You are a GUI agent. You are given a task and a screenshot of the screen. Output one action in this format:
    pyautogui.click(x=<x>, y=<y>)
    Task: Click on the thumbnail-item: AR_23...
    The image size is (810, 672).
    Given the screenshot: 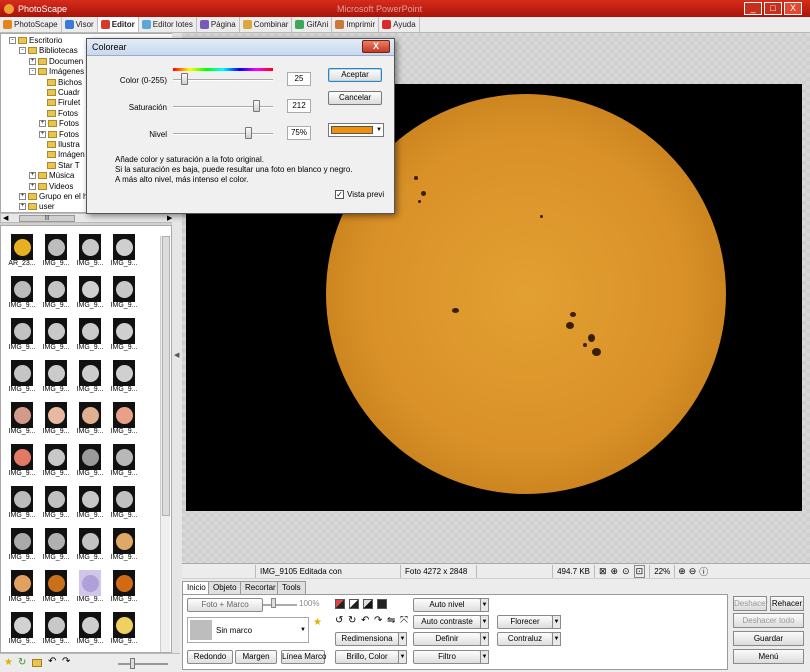 What is the action you would take?
    pyautogui.click(x=22, y=251)
    